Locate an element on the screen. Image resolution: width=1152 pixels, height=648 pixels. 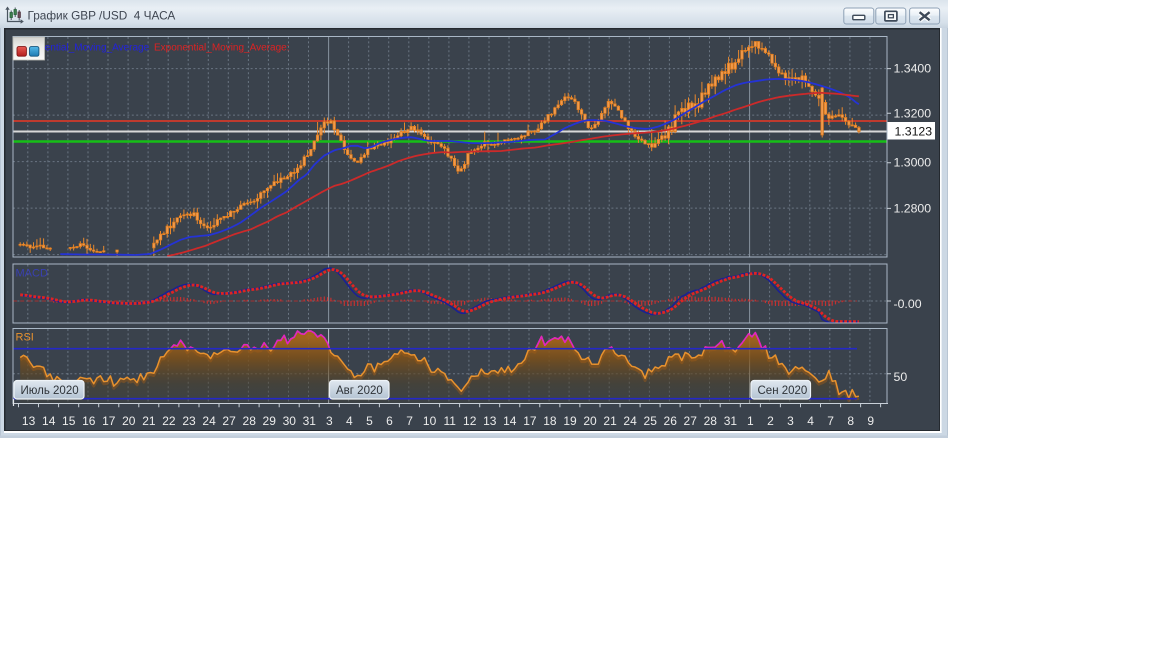
svg-text: 19 is located at coordinates (570, 421).